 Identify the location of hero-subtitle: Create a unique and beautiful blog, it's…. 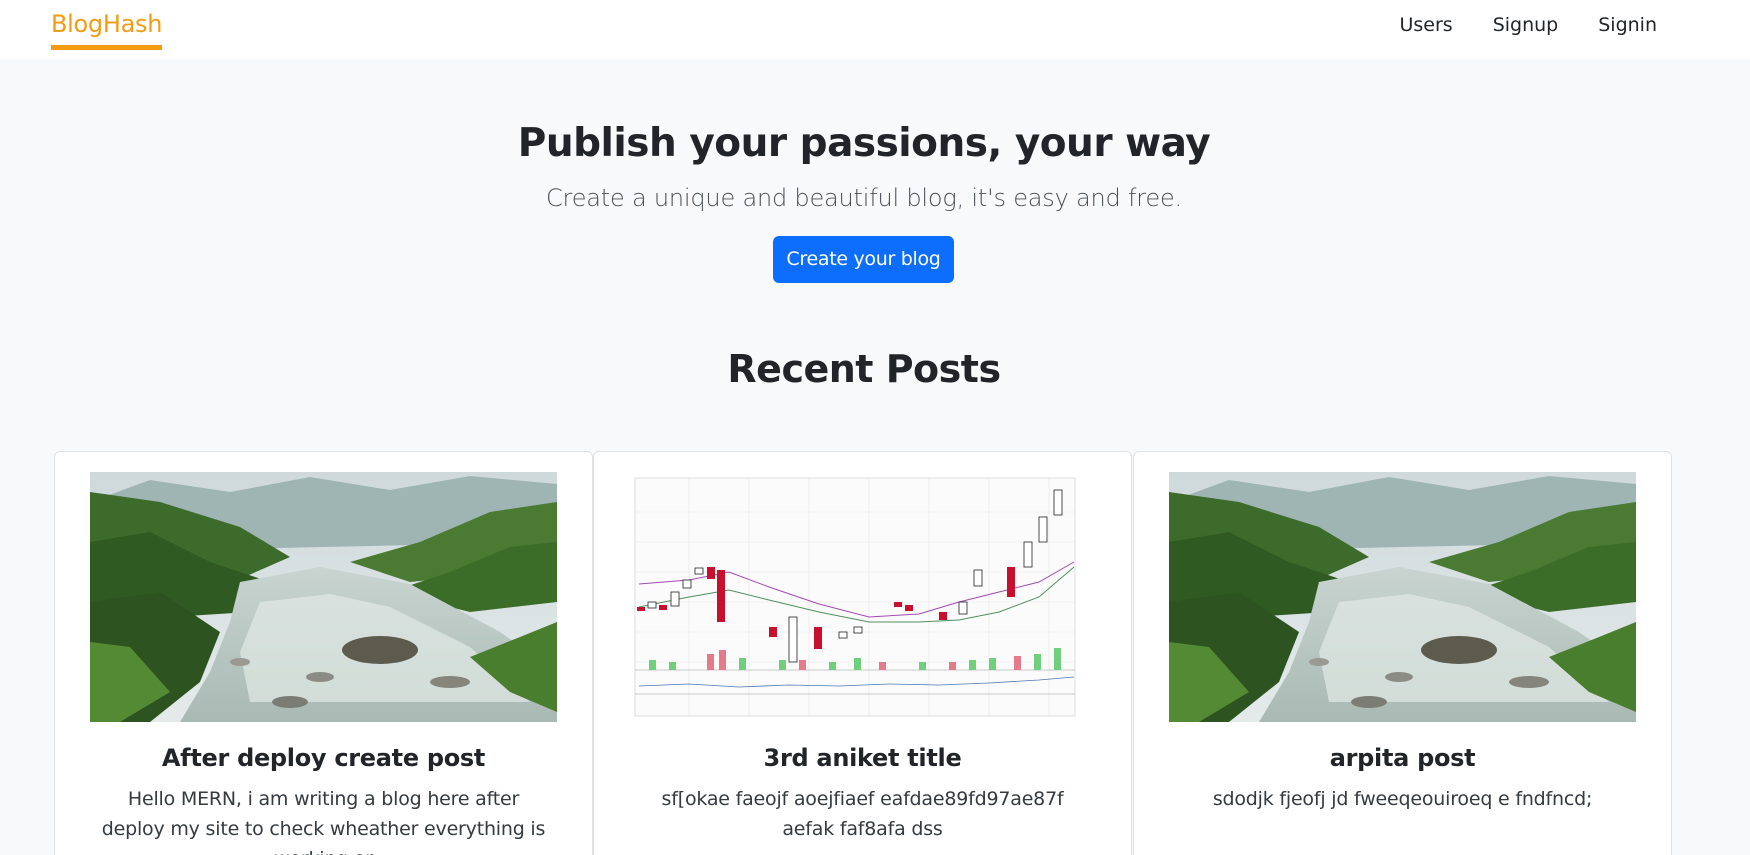
(864, 198).